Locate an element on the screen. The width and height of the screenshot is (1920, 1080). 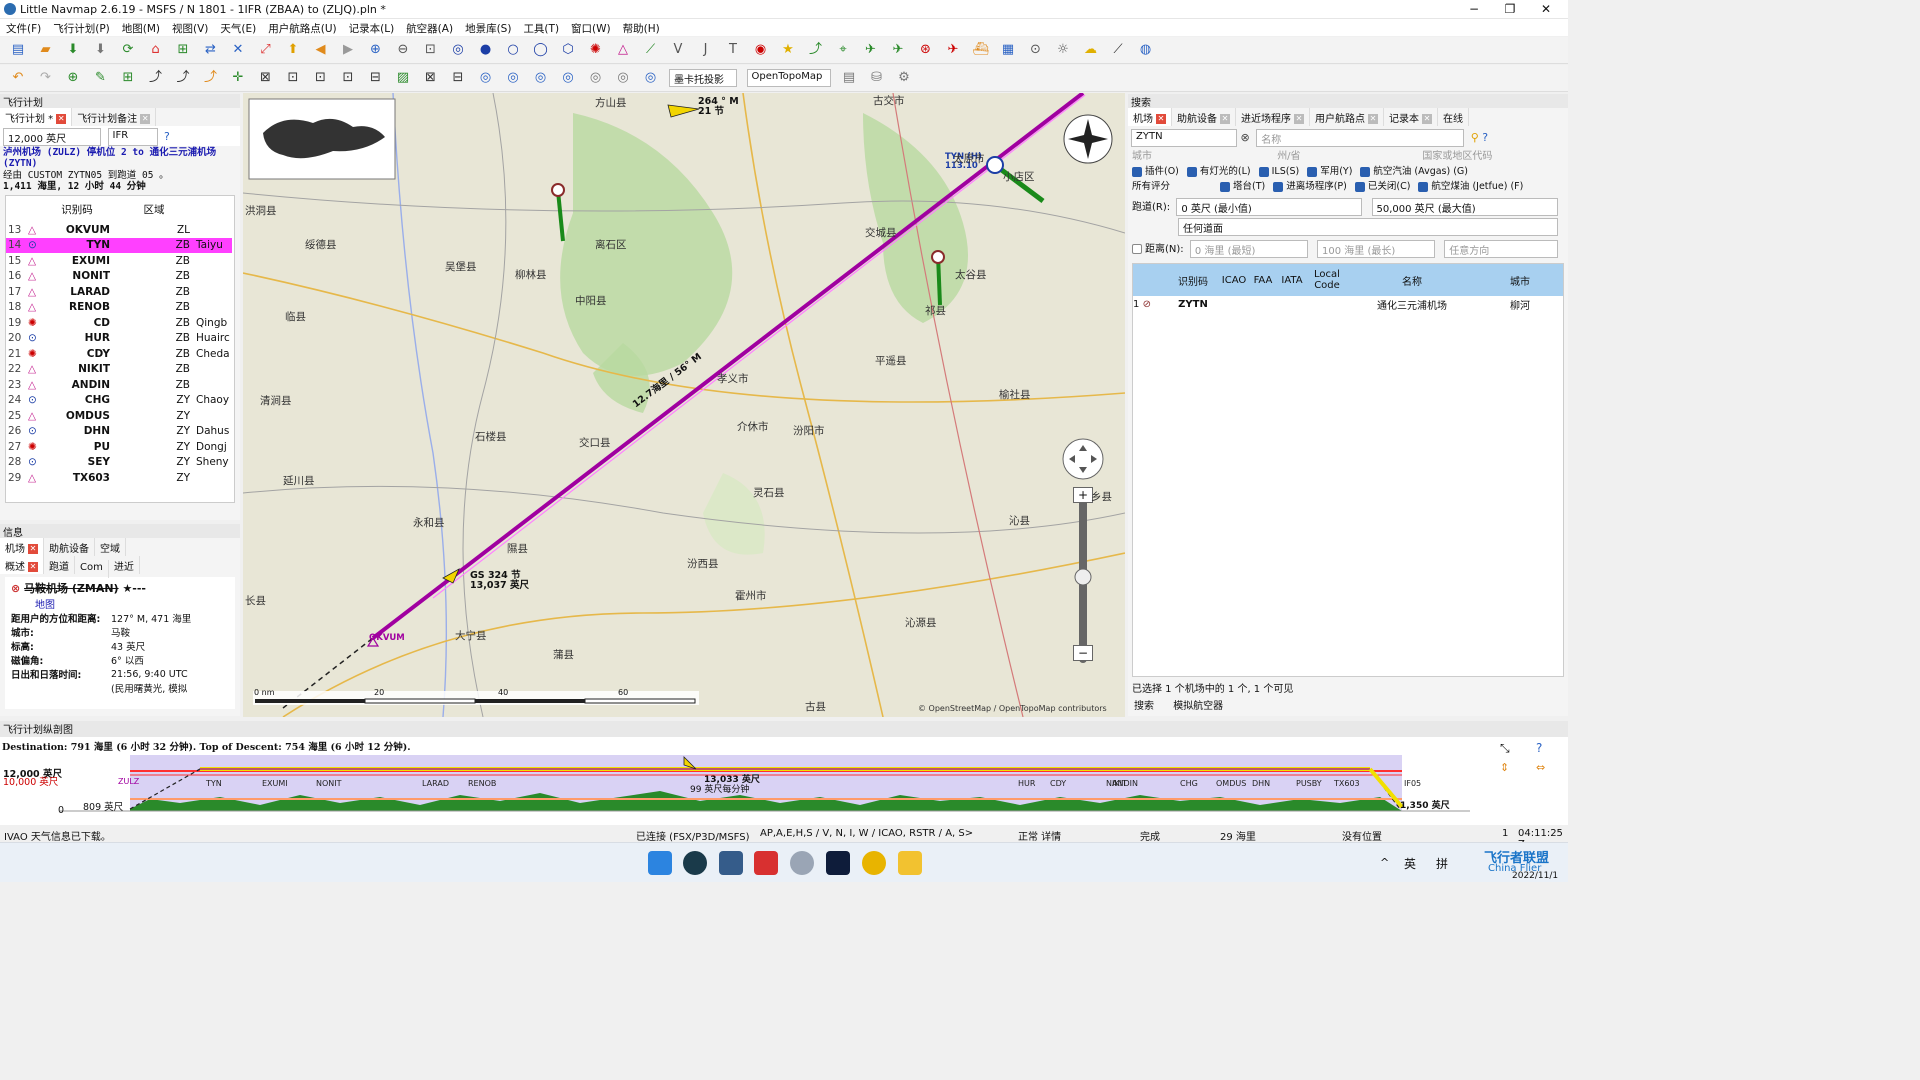
col-ident: 识别码 is located at coordinates (1193, 280).